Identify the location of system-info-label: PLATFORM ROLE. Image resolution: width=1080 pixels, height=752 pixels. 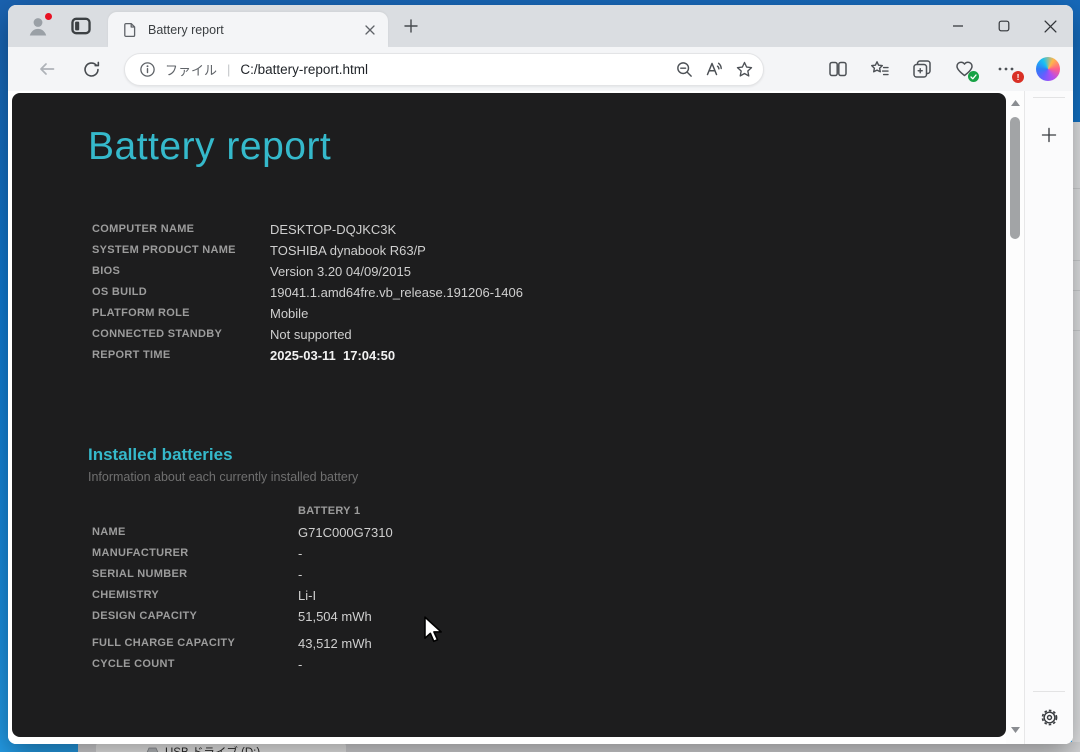
(141, 313).